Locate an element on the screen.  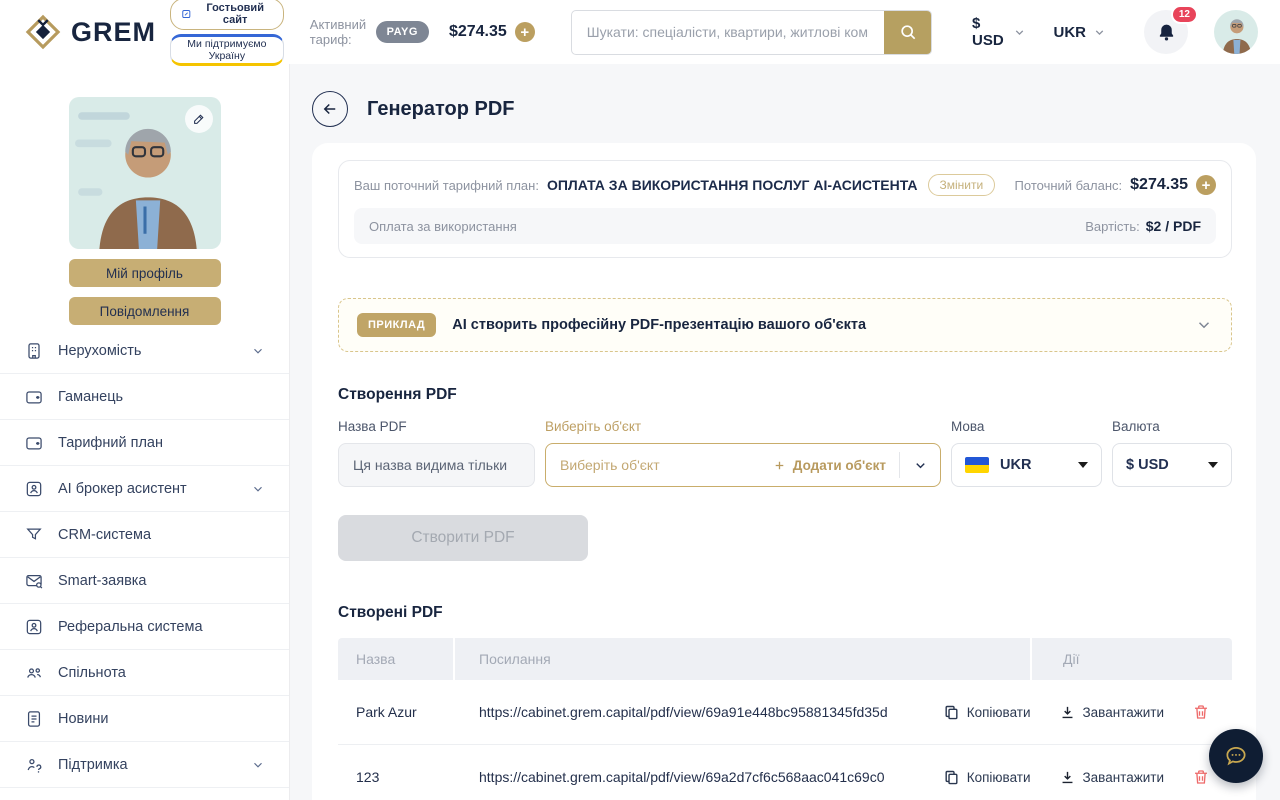
active-tariff-group: Активний тариф: PAYG $274.35 + is located at coordinates (422, 32).